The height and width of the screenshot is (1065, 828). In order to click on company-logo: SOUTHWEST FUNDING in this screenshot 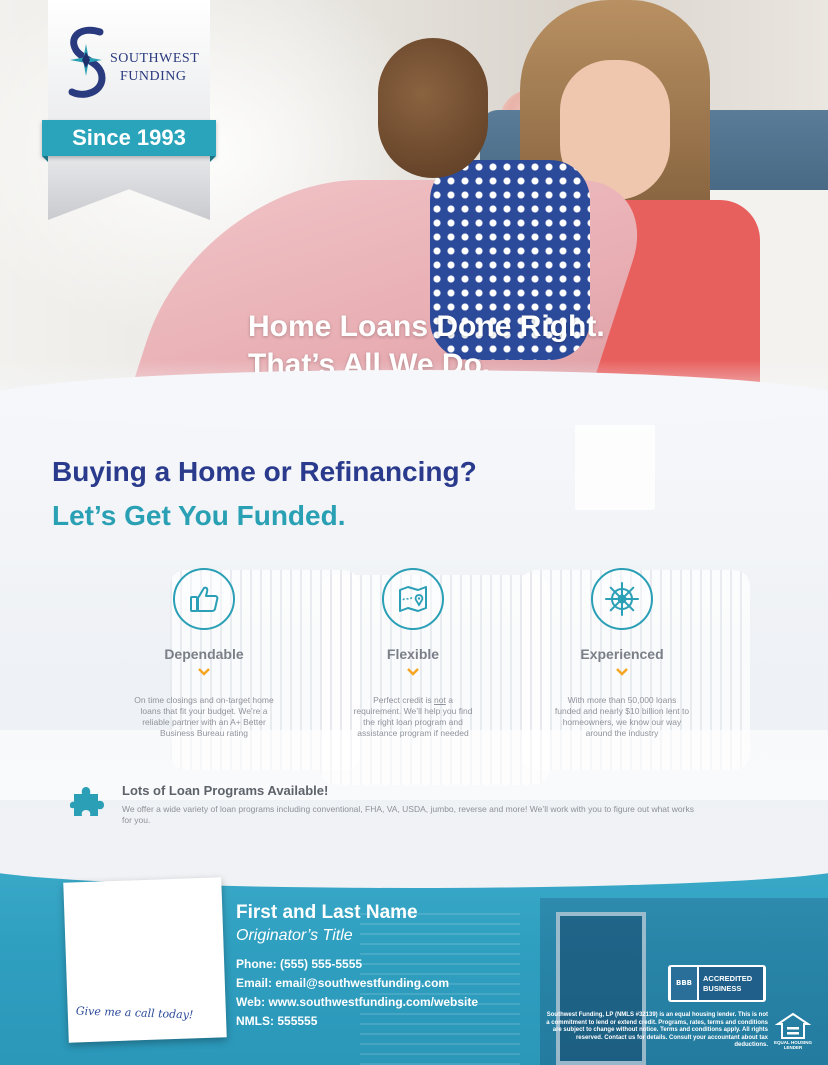, I will do `click(132, 63)`.